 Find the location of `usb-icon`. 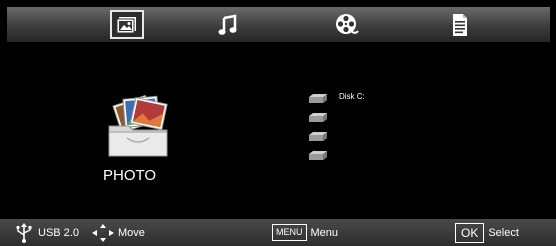

usb-icon is located at coordinates (24, 232).